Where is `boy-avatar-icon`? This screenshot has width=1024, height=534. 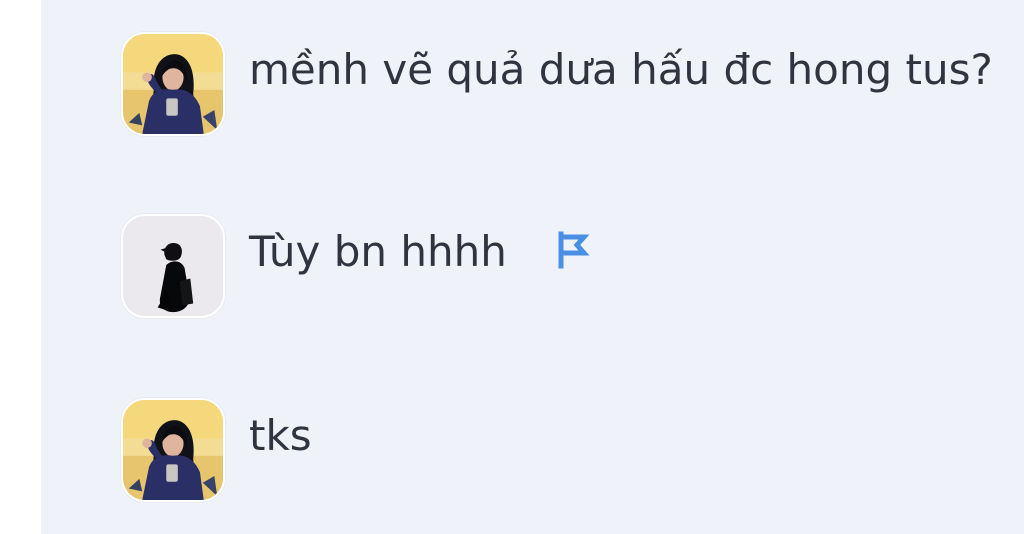 boy-avatar-icon is located at coordinates (173, 266).